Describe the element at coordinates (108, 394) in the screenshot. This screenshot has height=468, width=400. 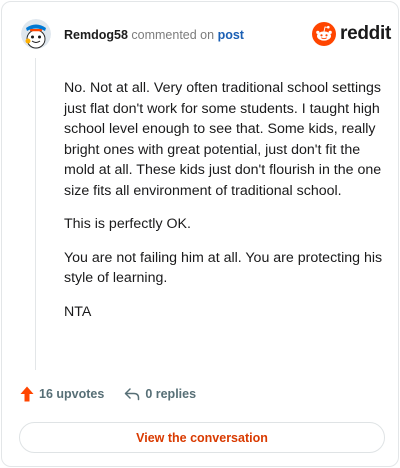
I see `comment-actions: 16 upvotes 0 replies` at that location.